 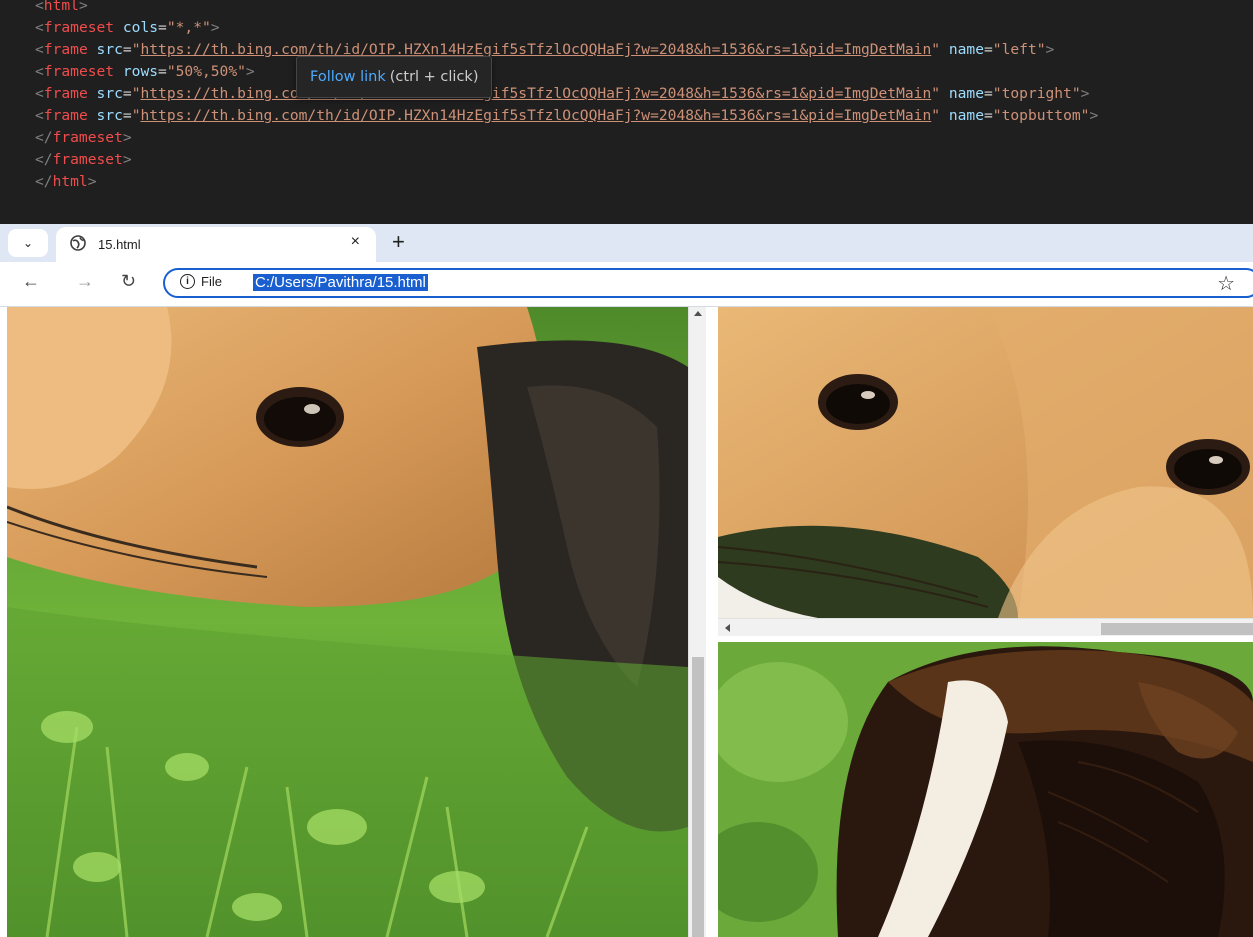 I want to click on follow-link-tooltip: Follow link (ctrl + click), so click(x=394, y=77).